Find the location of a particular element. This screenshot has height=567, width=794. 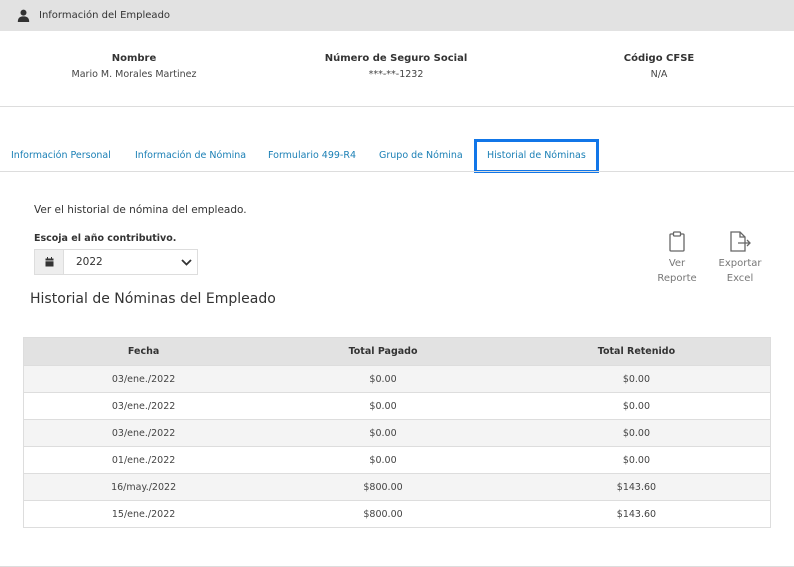

year-select: 2022 is located at coordinates (116, 262).